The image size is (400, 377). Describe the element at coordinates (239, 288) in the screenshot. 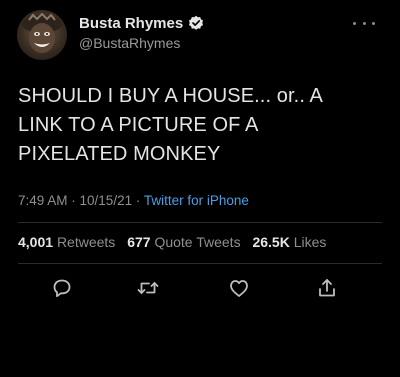

I see `heart-icon` at that location.